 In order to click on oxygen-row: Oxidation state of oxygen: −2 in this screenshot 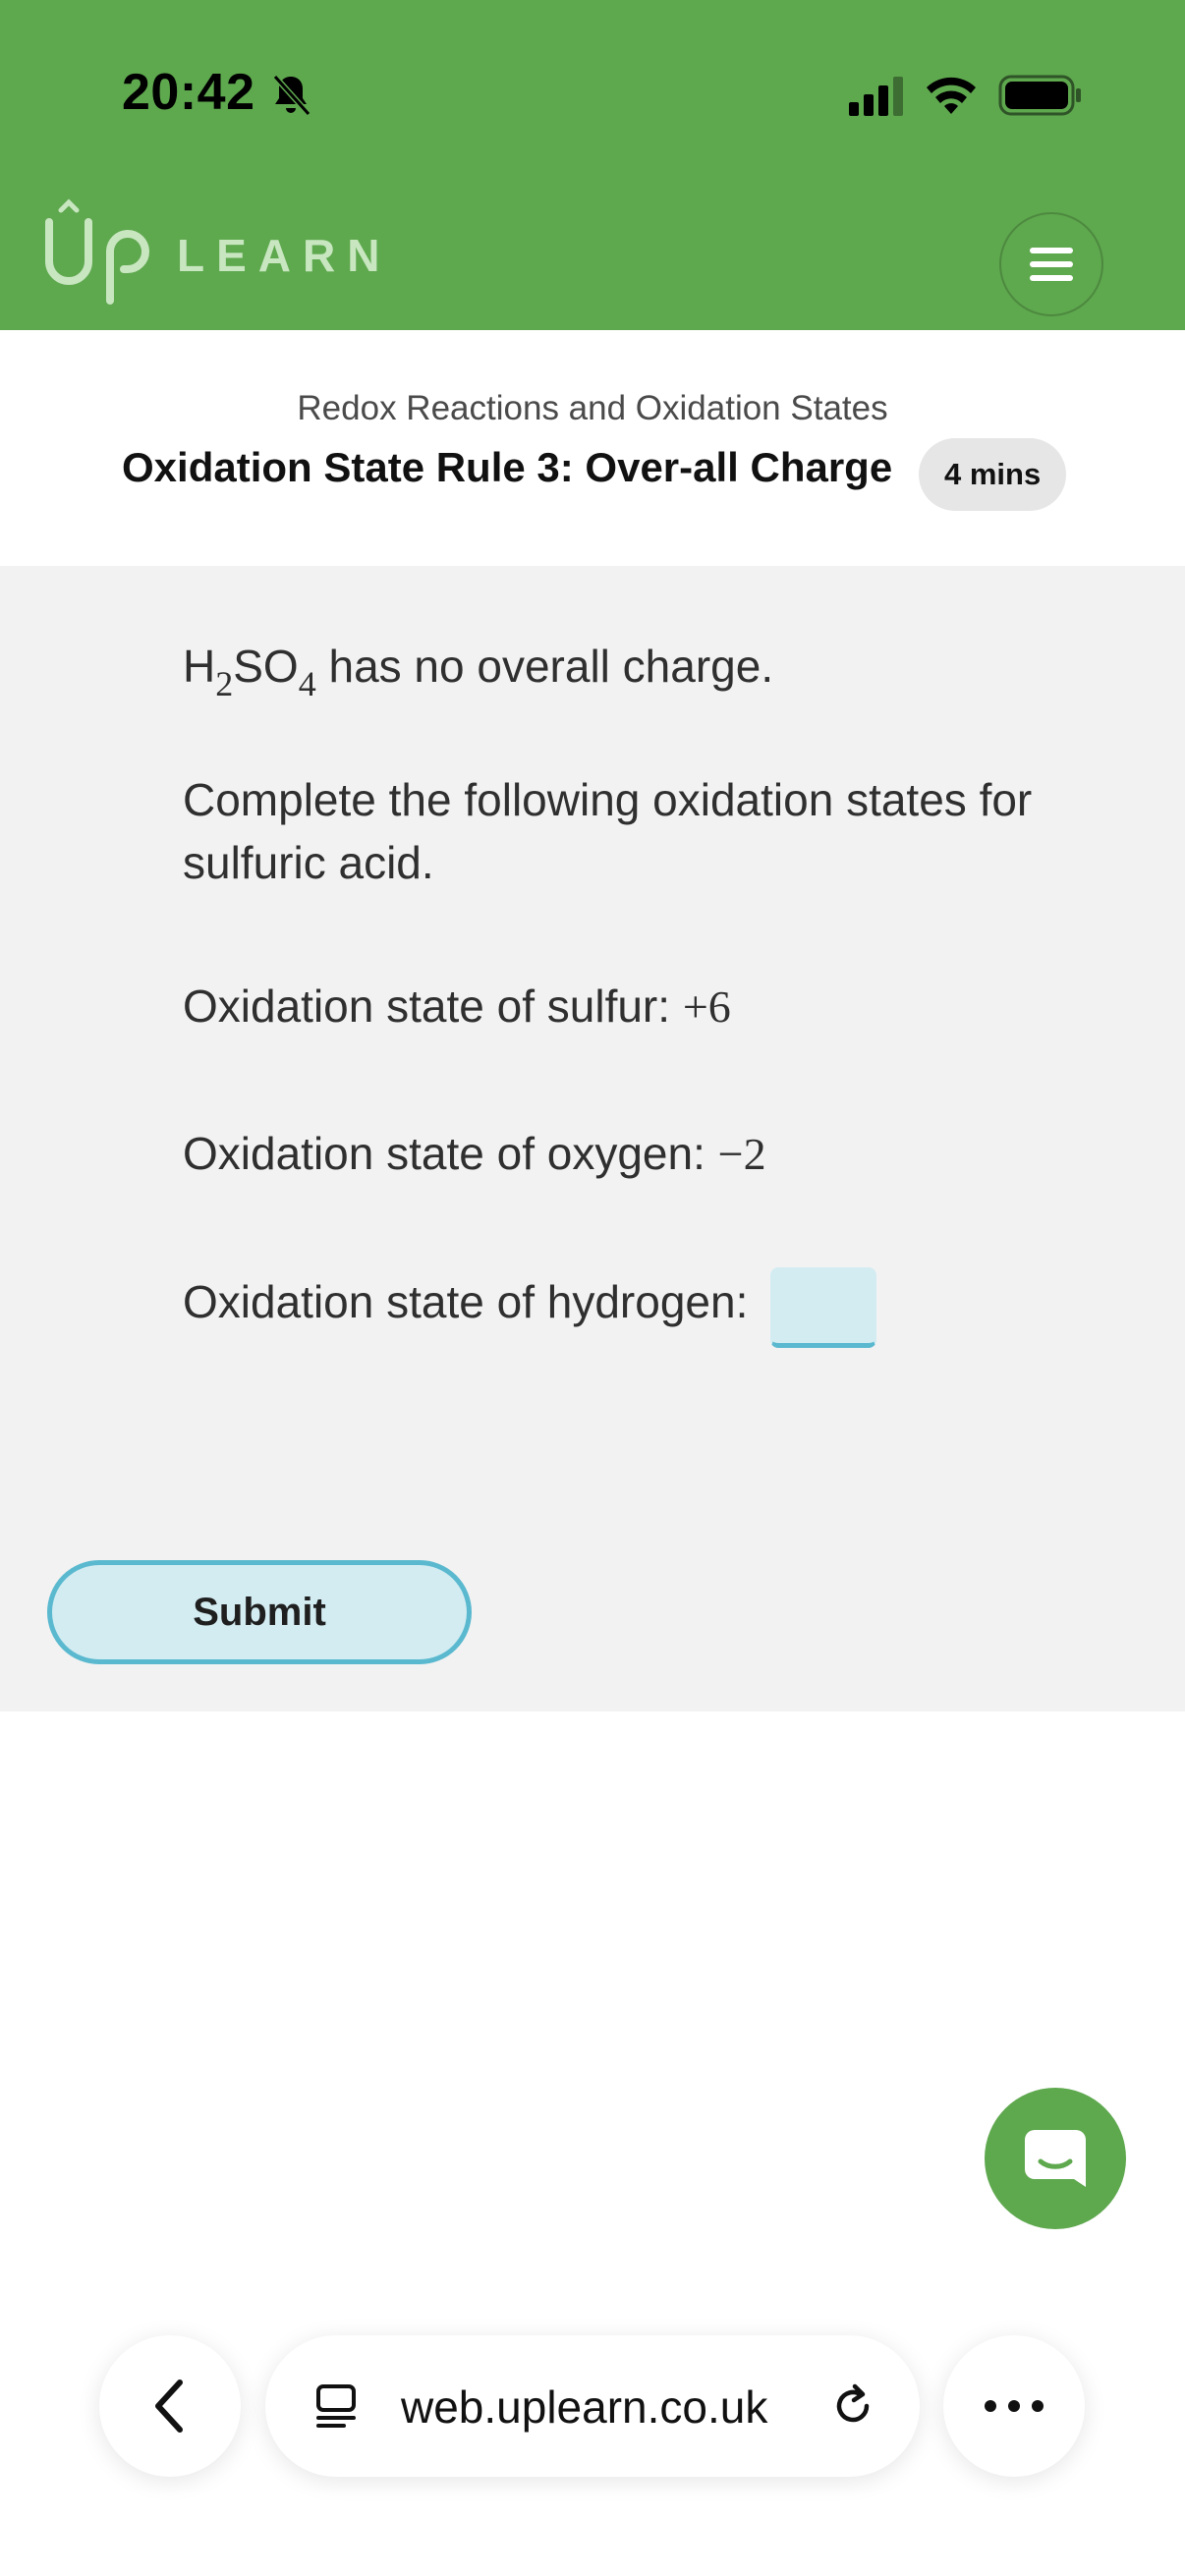, I will do `click(475, 1154)`.